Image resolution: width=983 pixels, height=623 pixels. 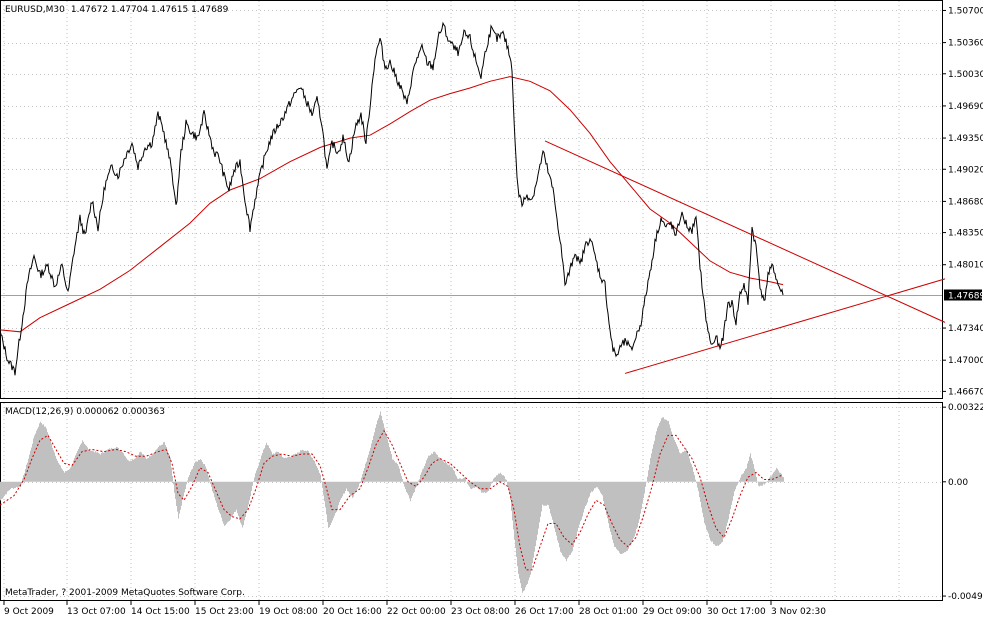 What do you see at coordinates (29, 612) in the screenshot?
I see `time-label: 9 Oct 2009` at bounding box center [29, 612].